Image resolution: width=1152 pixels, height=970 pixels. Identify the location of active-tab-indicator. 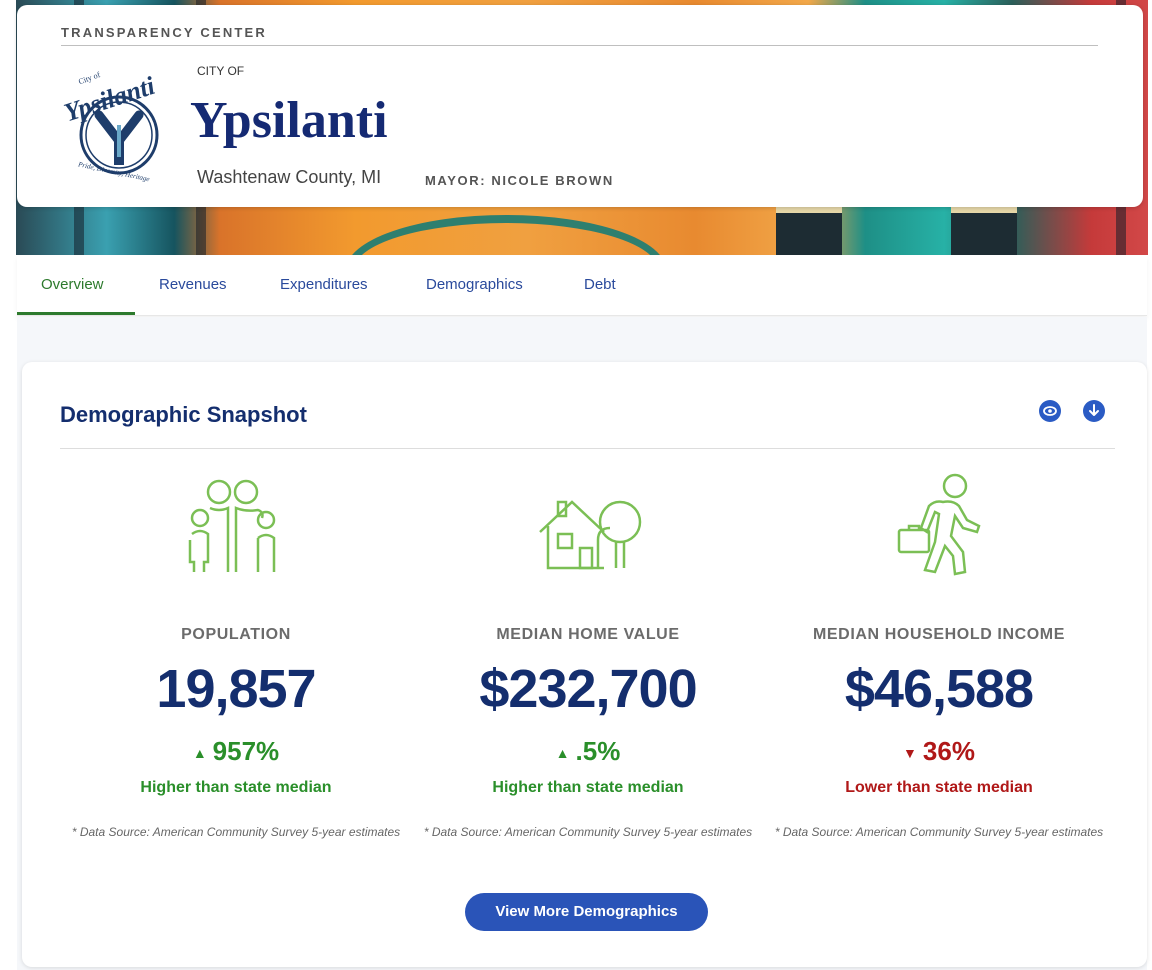
(76, 313).